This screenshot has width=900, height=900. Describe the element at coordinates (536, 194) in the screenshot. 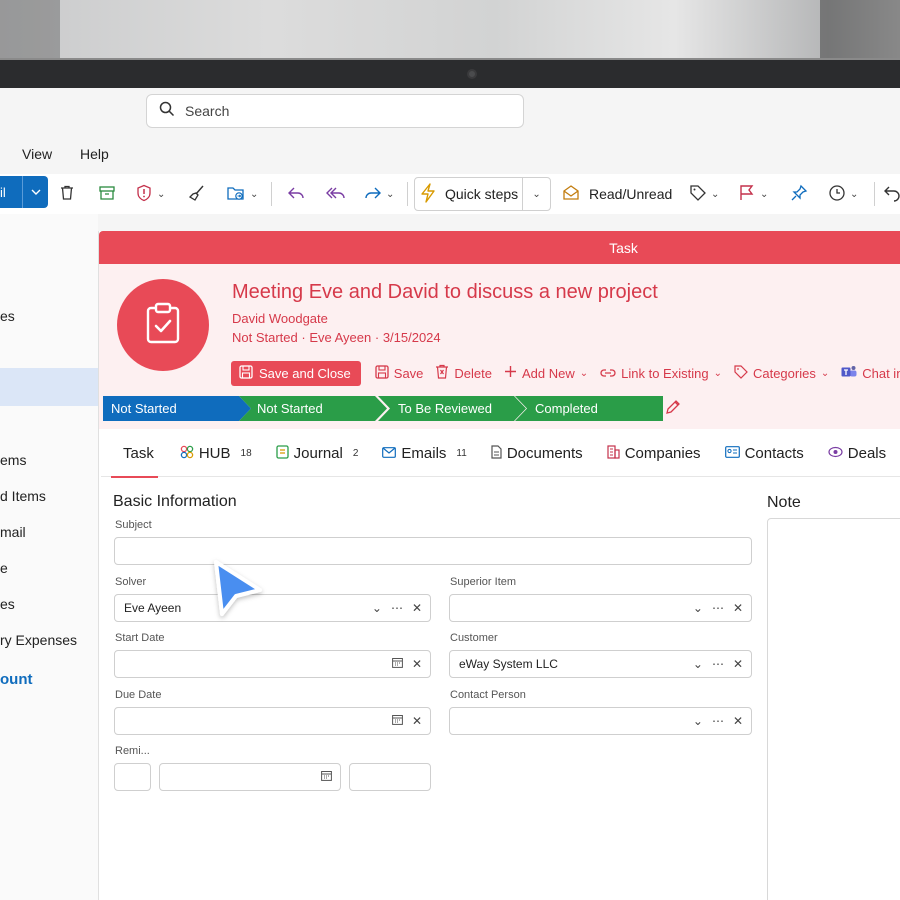

I see `quick-steps-dropdown: ⌄` at that location.